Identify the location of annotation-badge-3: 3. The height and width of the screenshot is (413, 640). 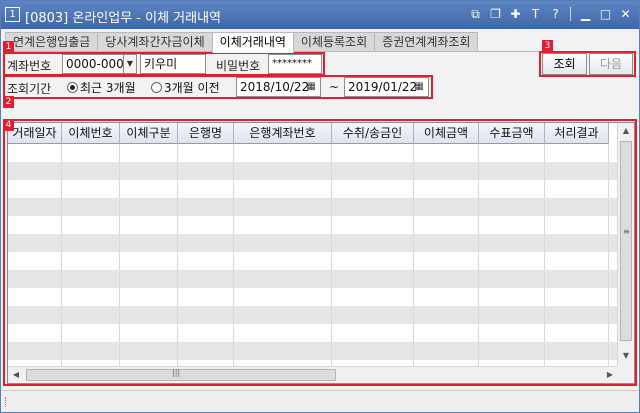
(547, 46).